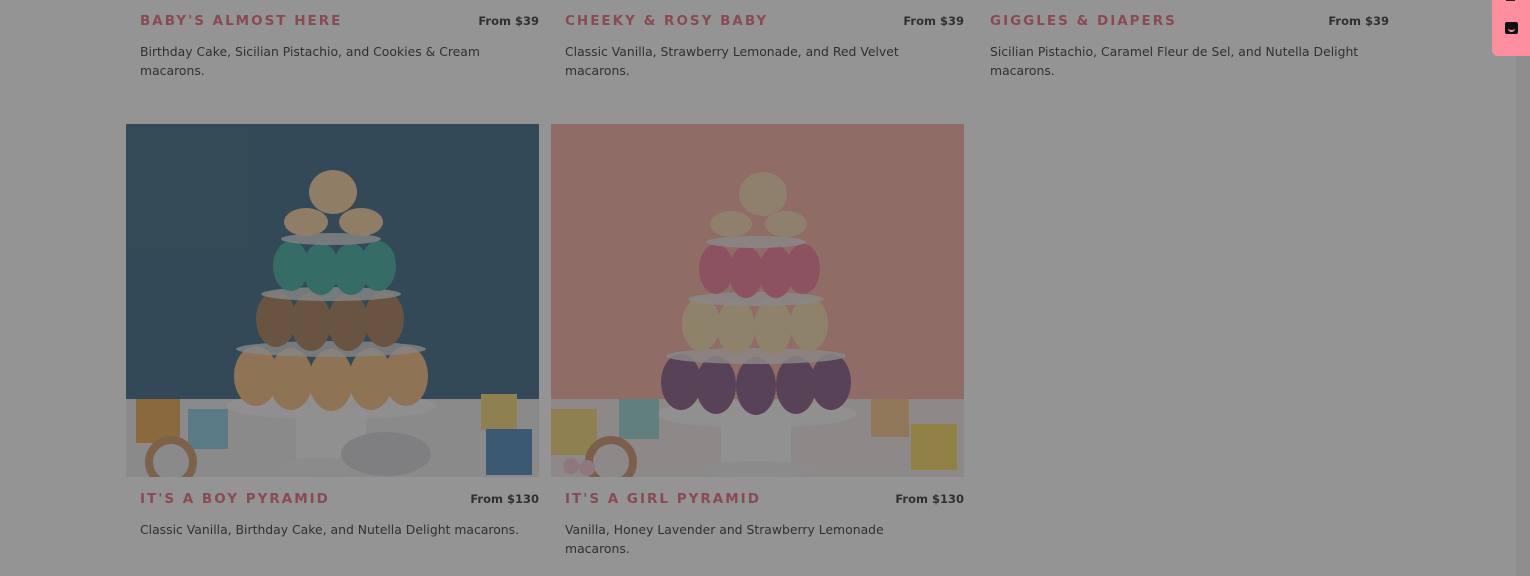 Image resolution: width=1530 pixels, height=576 pixels. What do you see at coordinates (235, 499) in the screenshot?
I see `product-title: IT'S A BOY PYRAMID` at bounding box center [235, 499].